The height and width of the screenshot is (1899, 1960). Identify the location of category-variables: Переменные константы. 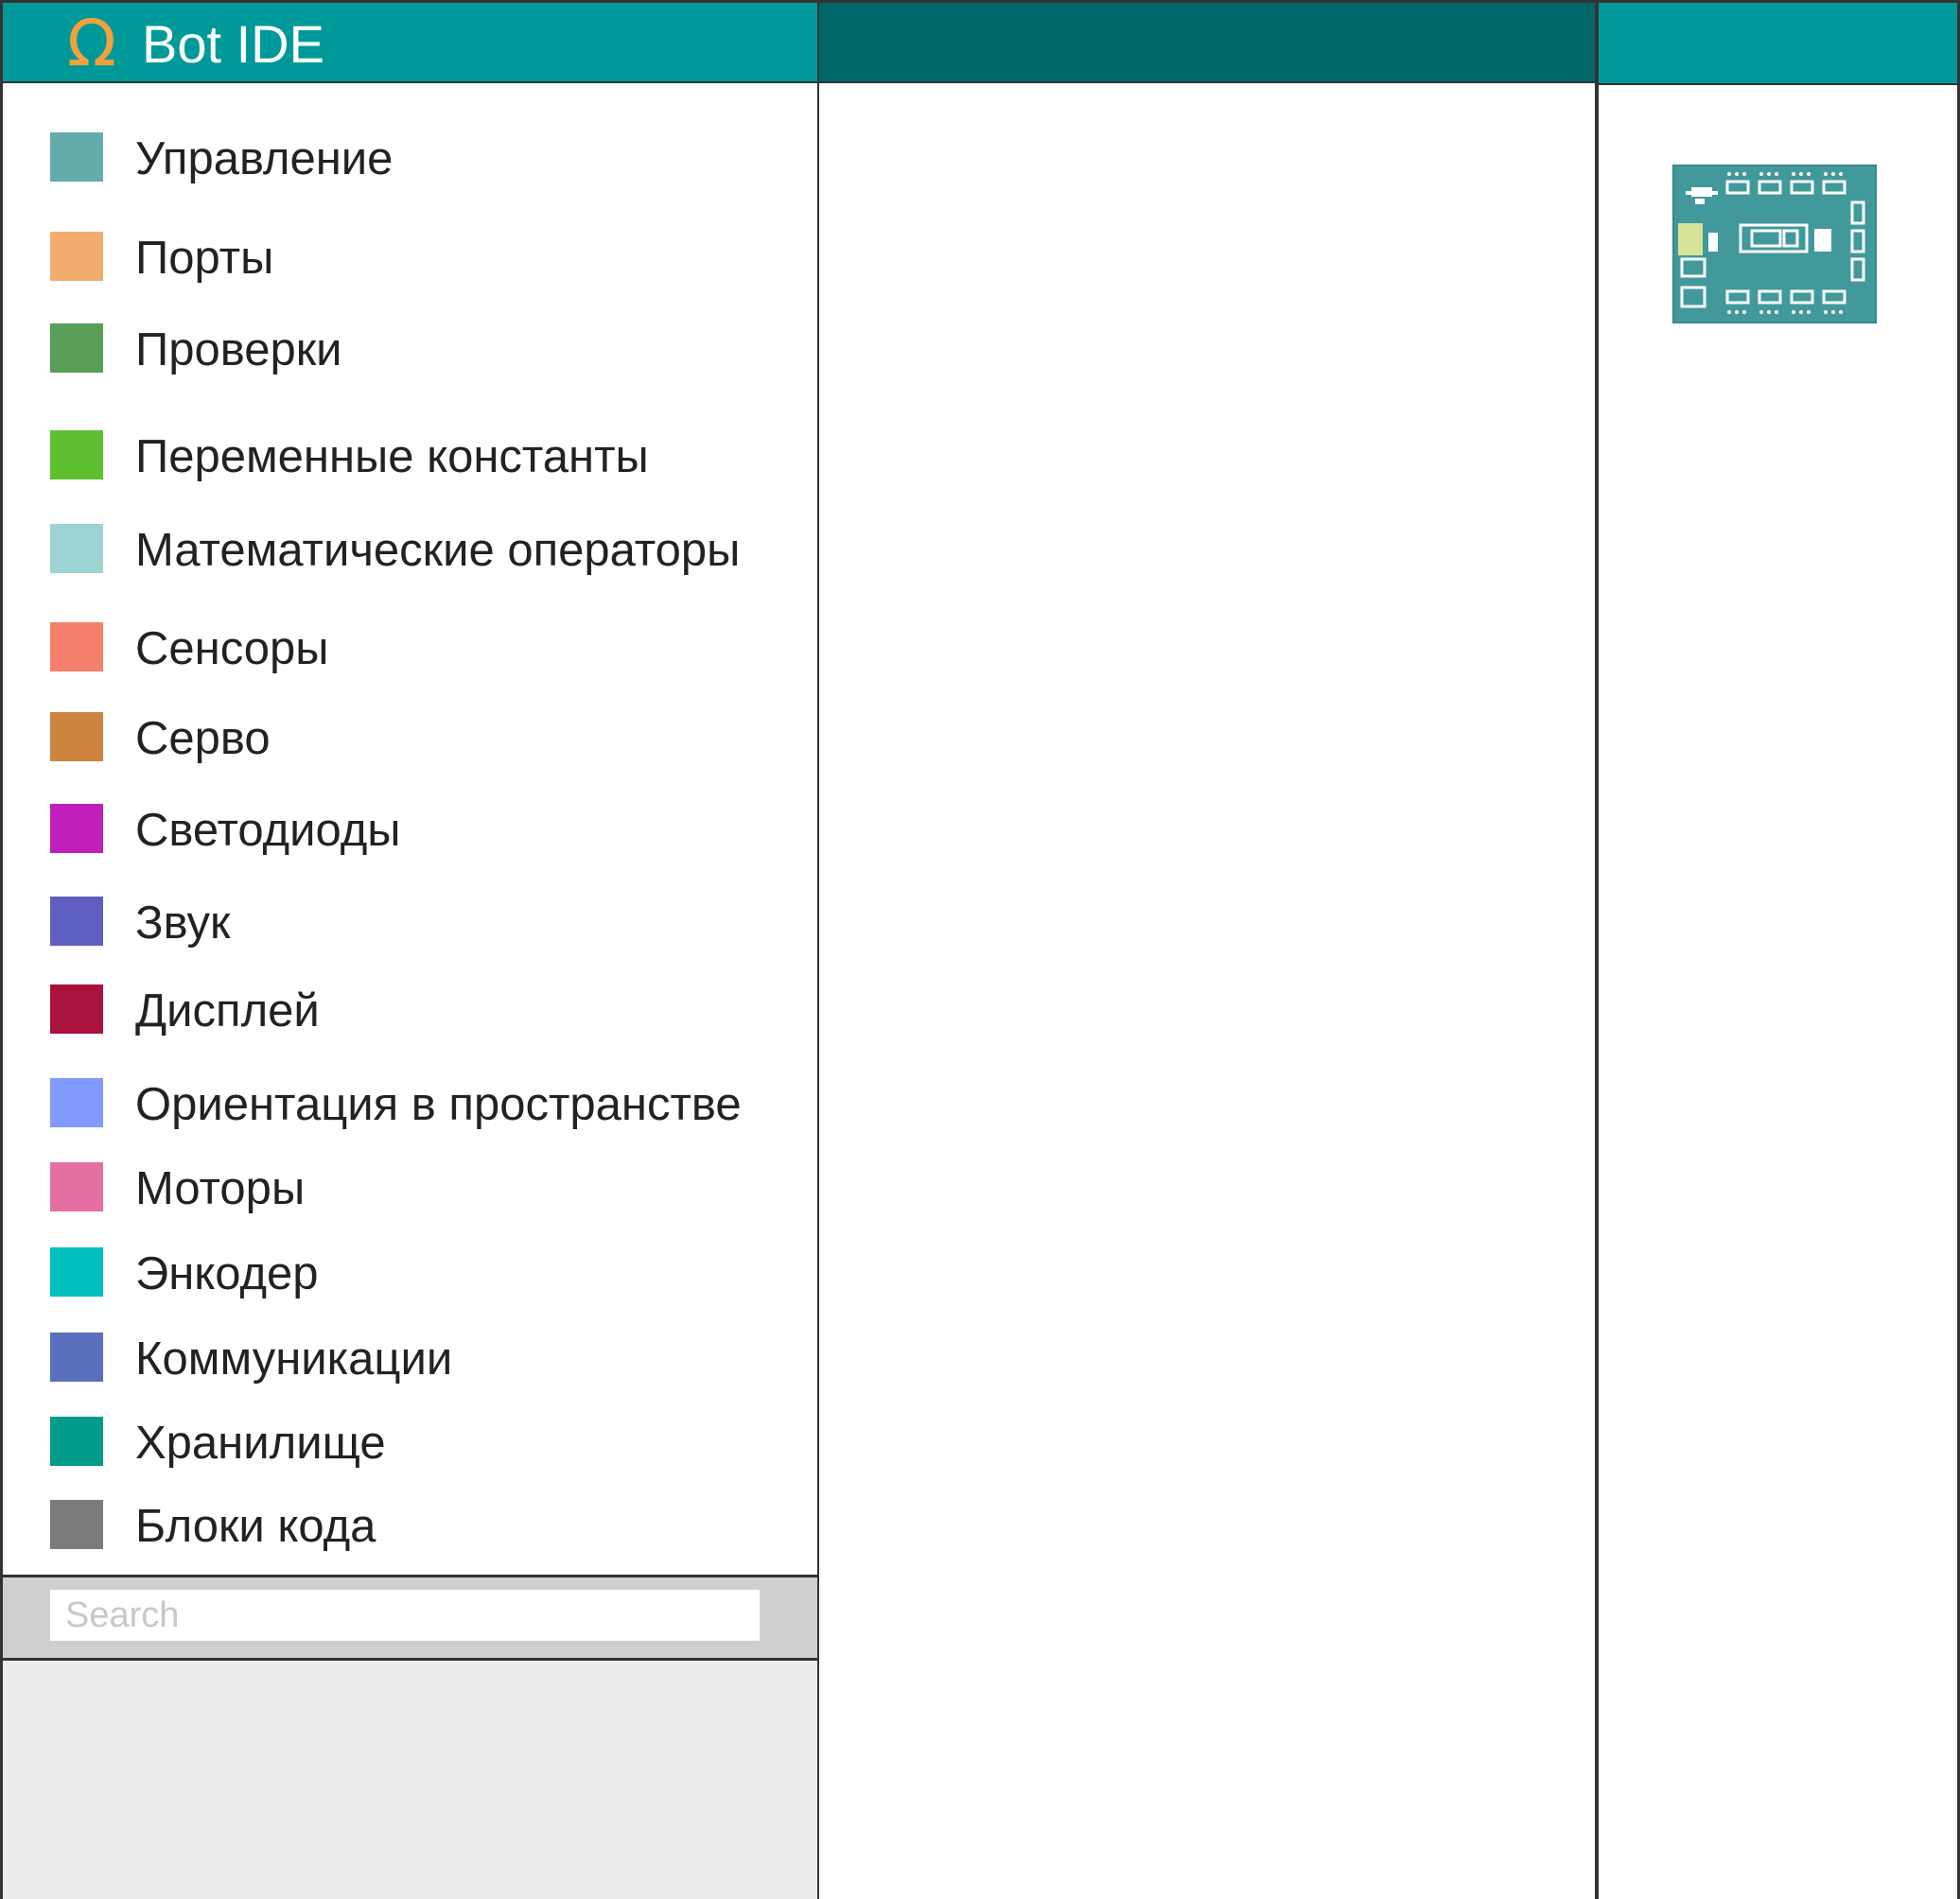
(410, 456).